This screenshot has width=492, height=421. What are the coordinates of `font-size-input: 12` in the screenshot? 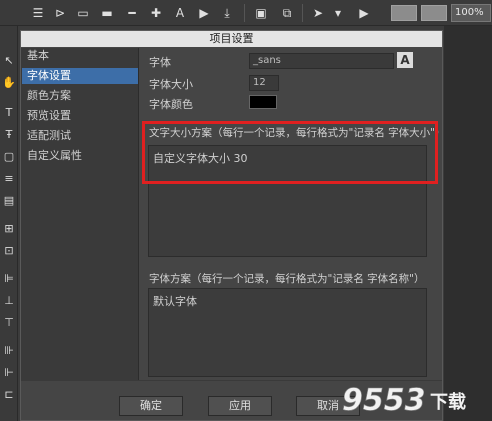 It's located at (264, 83).